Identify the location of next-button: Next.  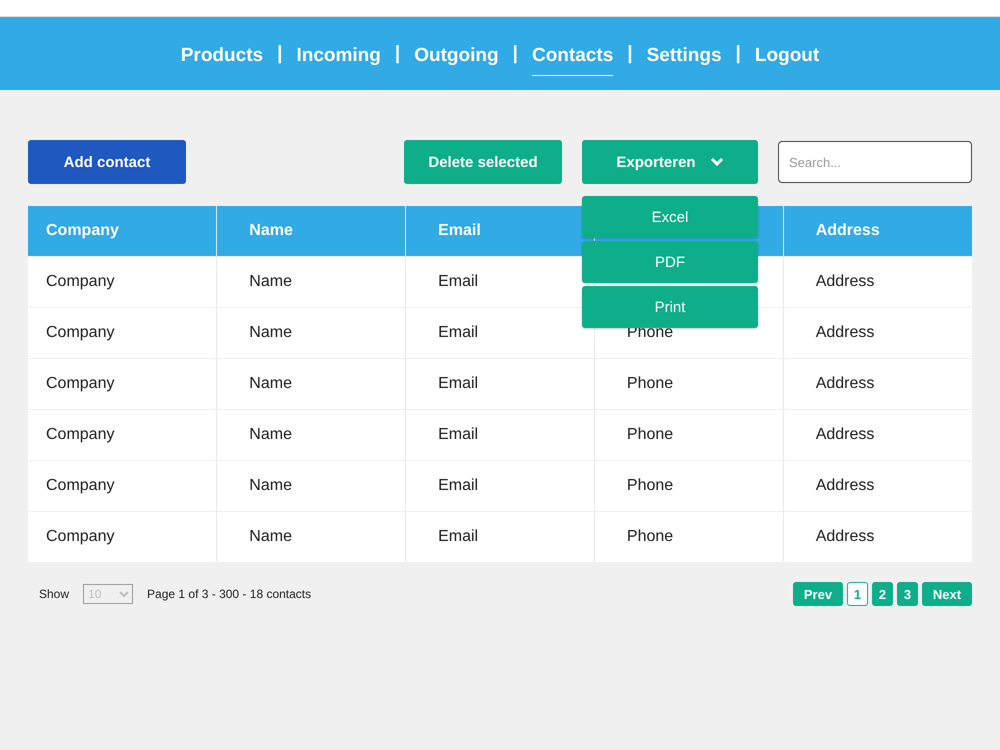
(947, 594).